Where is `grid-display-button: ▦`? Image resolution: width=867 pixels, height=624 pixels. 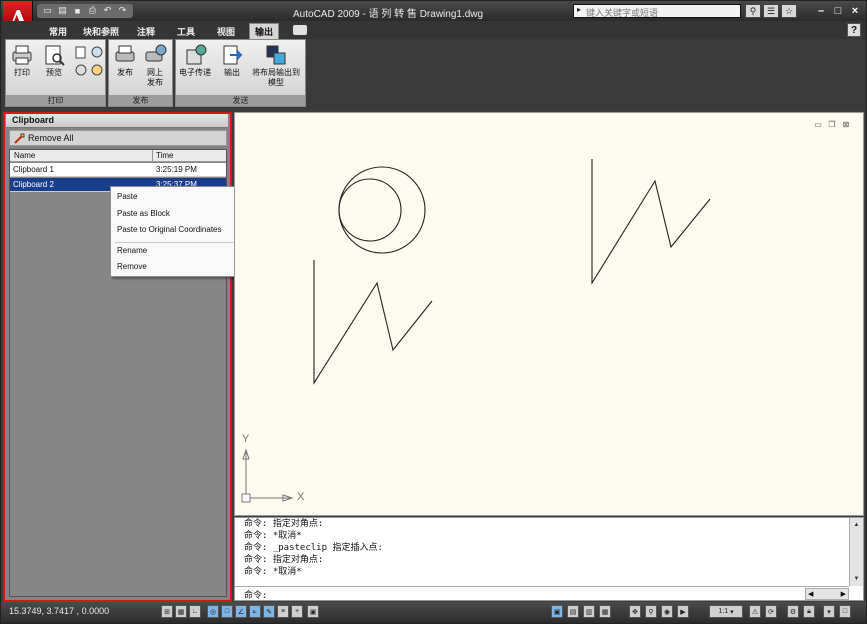 grid-display-button: ▦ is located at coordinates (181, 611).